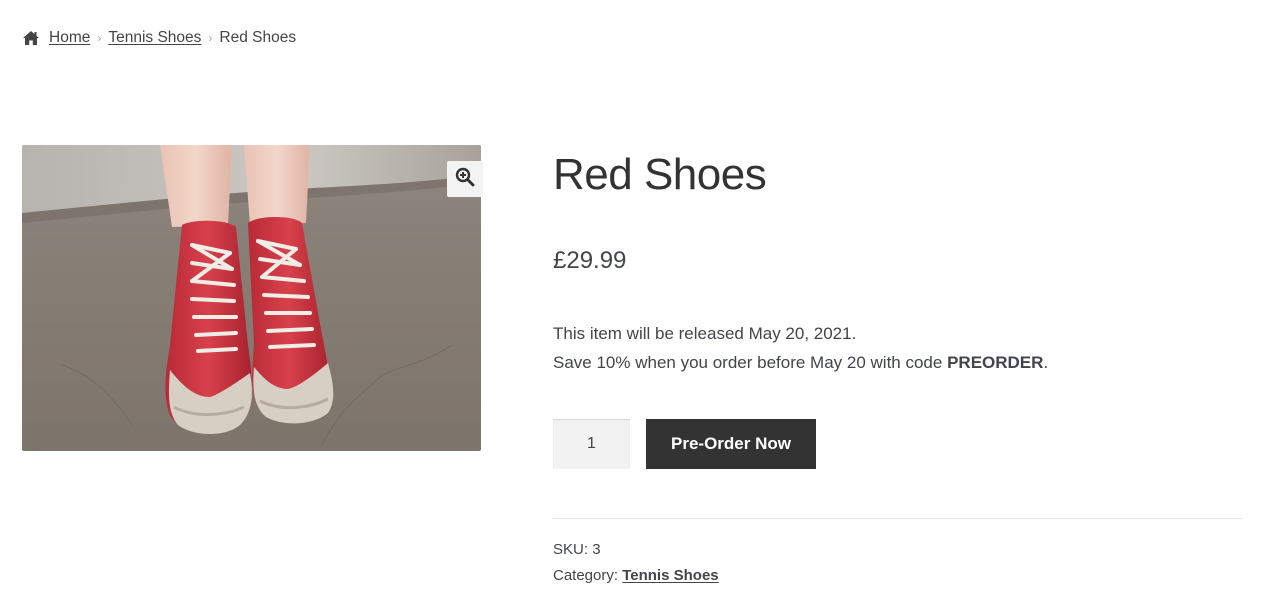 The height and width of the screenshot is (600, 1272). What do you see at coordinates (31, 38) in the screenshot?
I see `home-icon` at bounding box center [31, 38].